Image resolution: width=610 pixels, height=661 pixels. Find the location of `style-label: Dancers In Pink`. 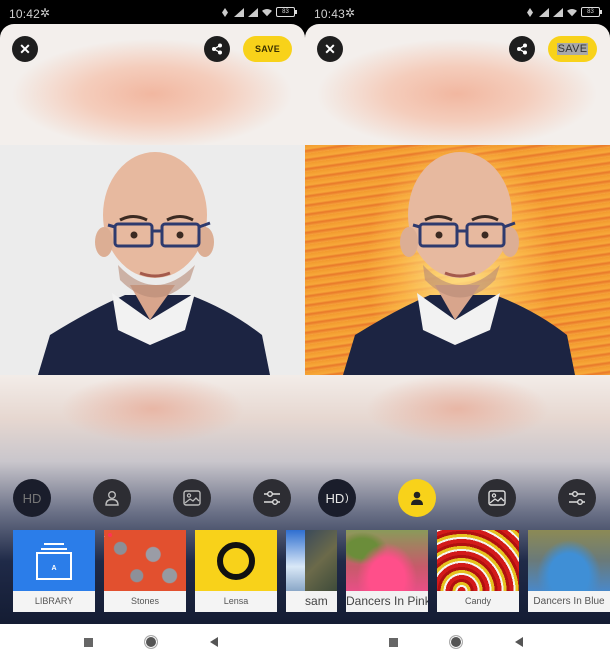

style-label: Dancers In Pink is located at coordinates (387, 601).